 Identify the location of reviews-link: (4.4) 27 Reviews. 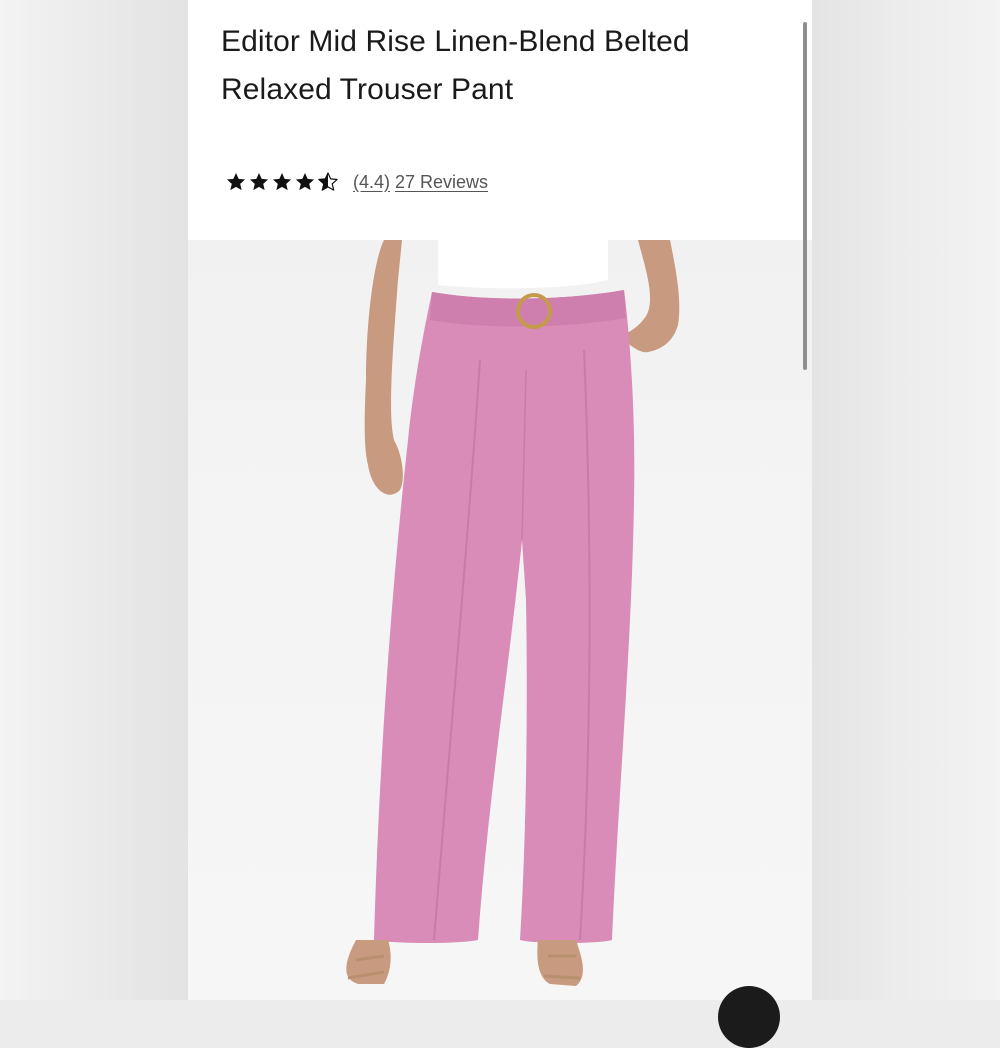
(420, 182).